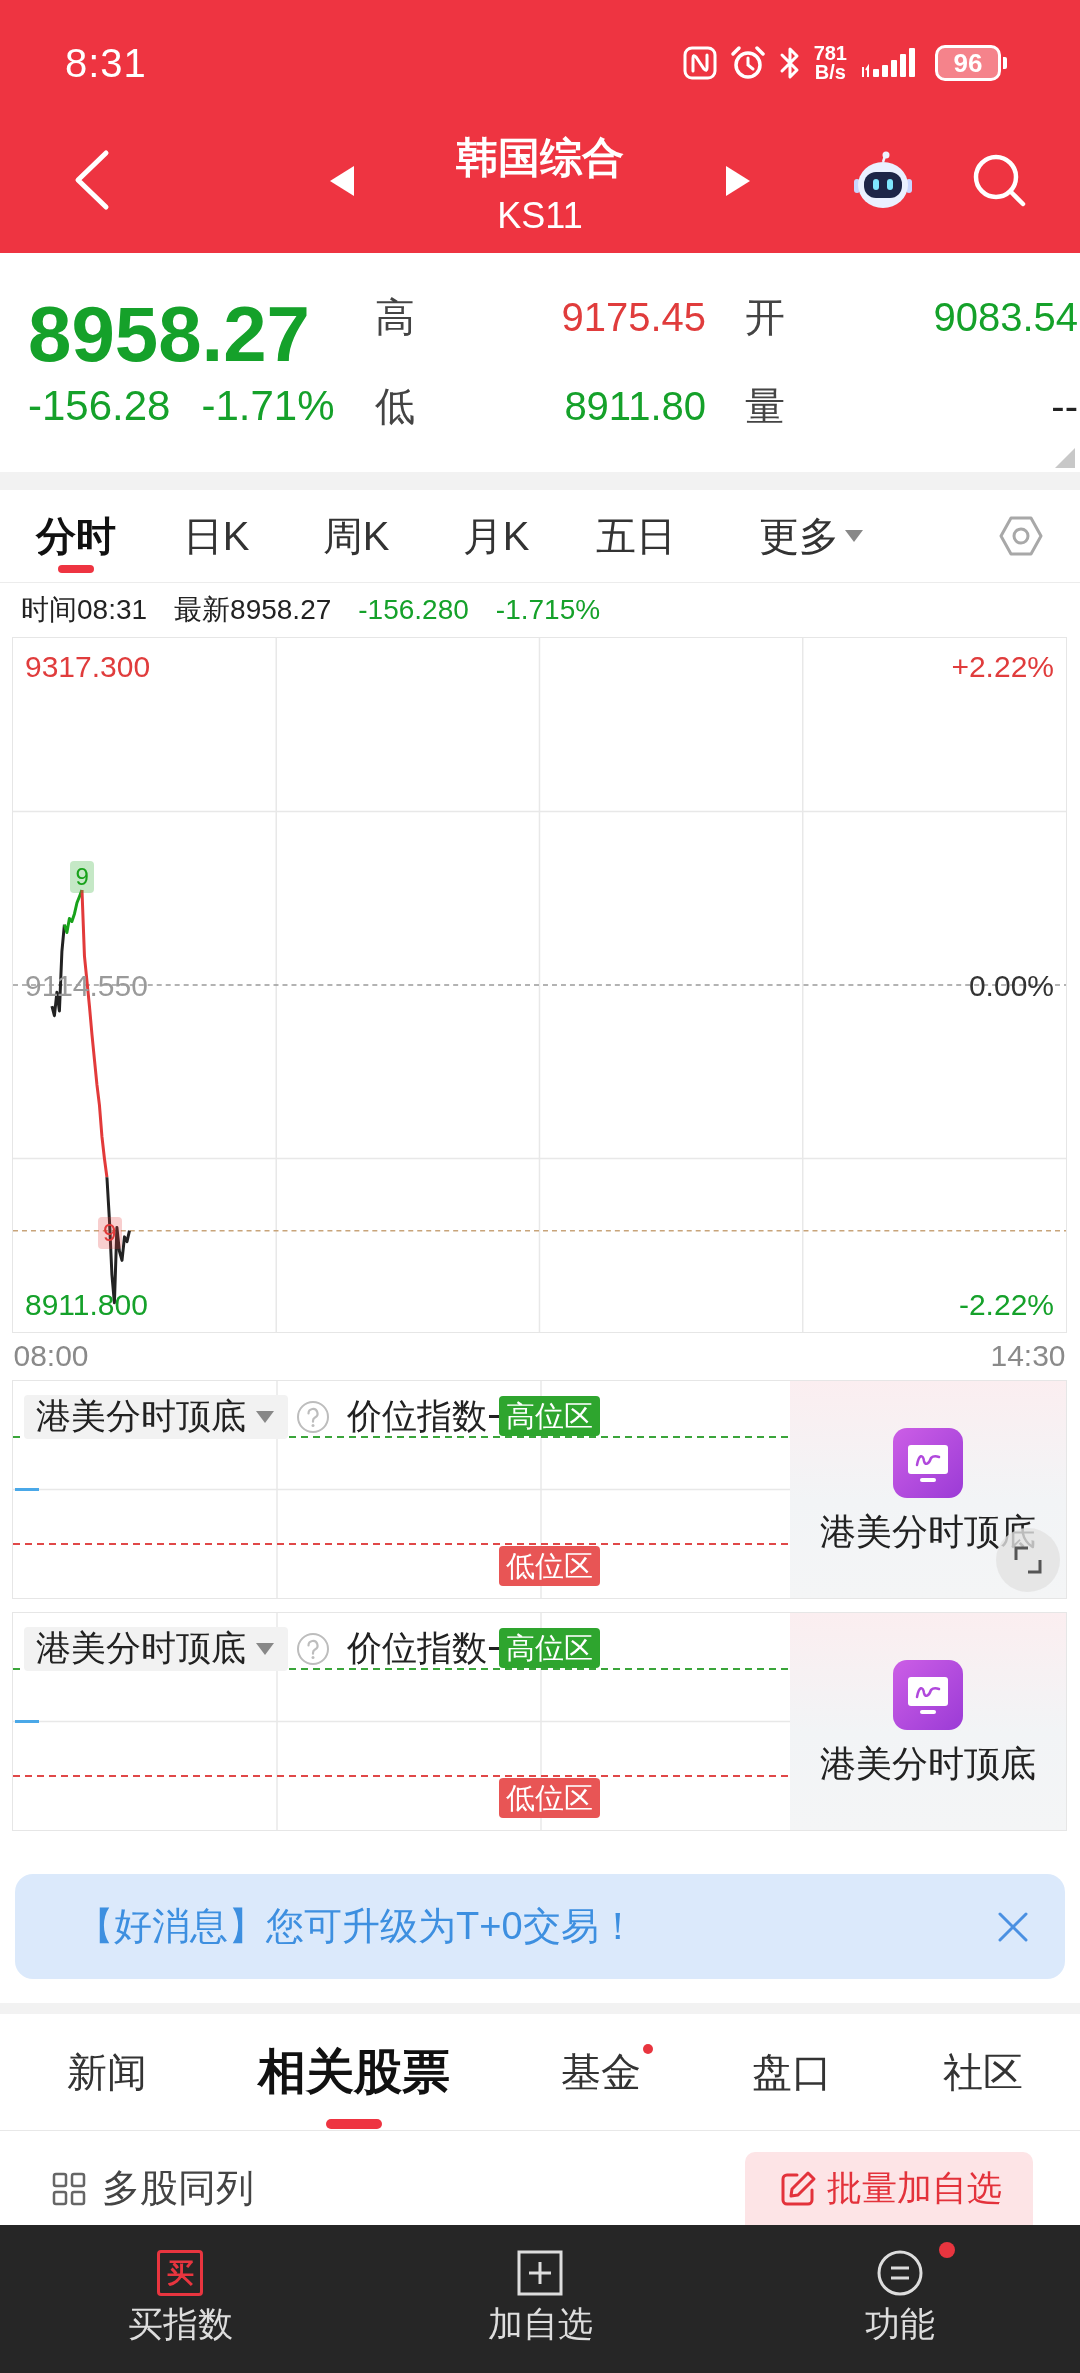 This screenshot has height=2373, width=1080. What do you see at coordinates (548, 610) in the screenshot?
I see `chart-info-text: -1.715%` at bounding box center [548, 610].